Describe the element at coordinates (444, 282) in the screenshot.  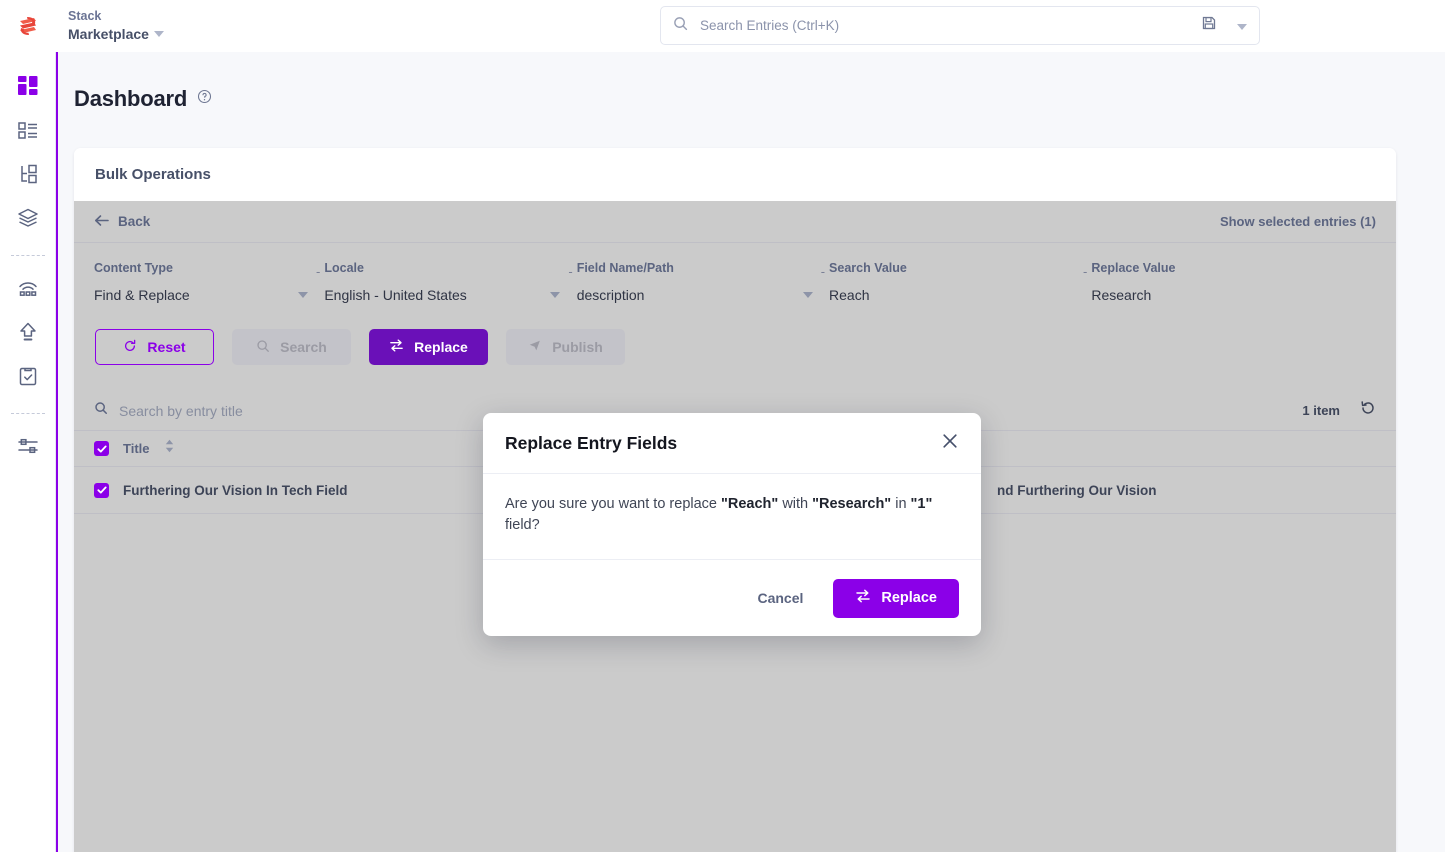
I see `filter-locale: Locale English - United States` at that location.